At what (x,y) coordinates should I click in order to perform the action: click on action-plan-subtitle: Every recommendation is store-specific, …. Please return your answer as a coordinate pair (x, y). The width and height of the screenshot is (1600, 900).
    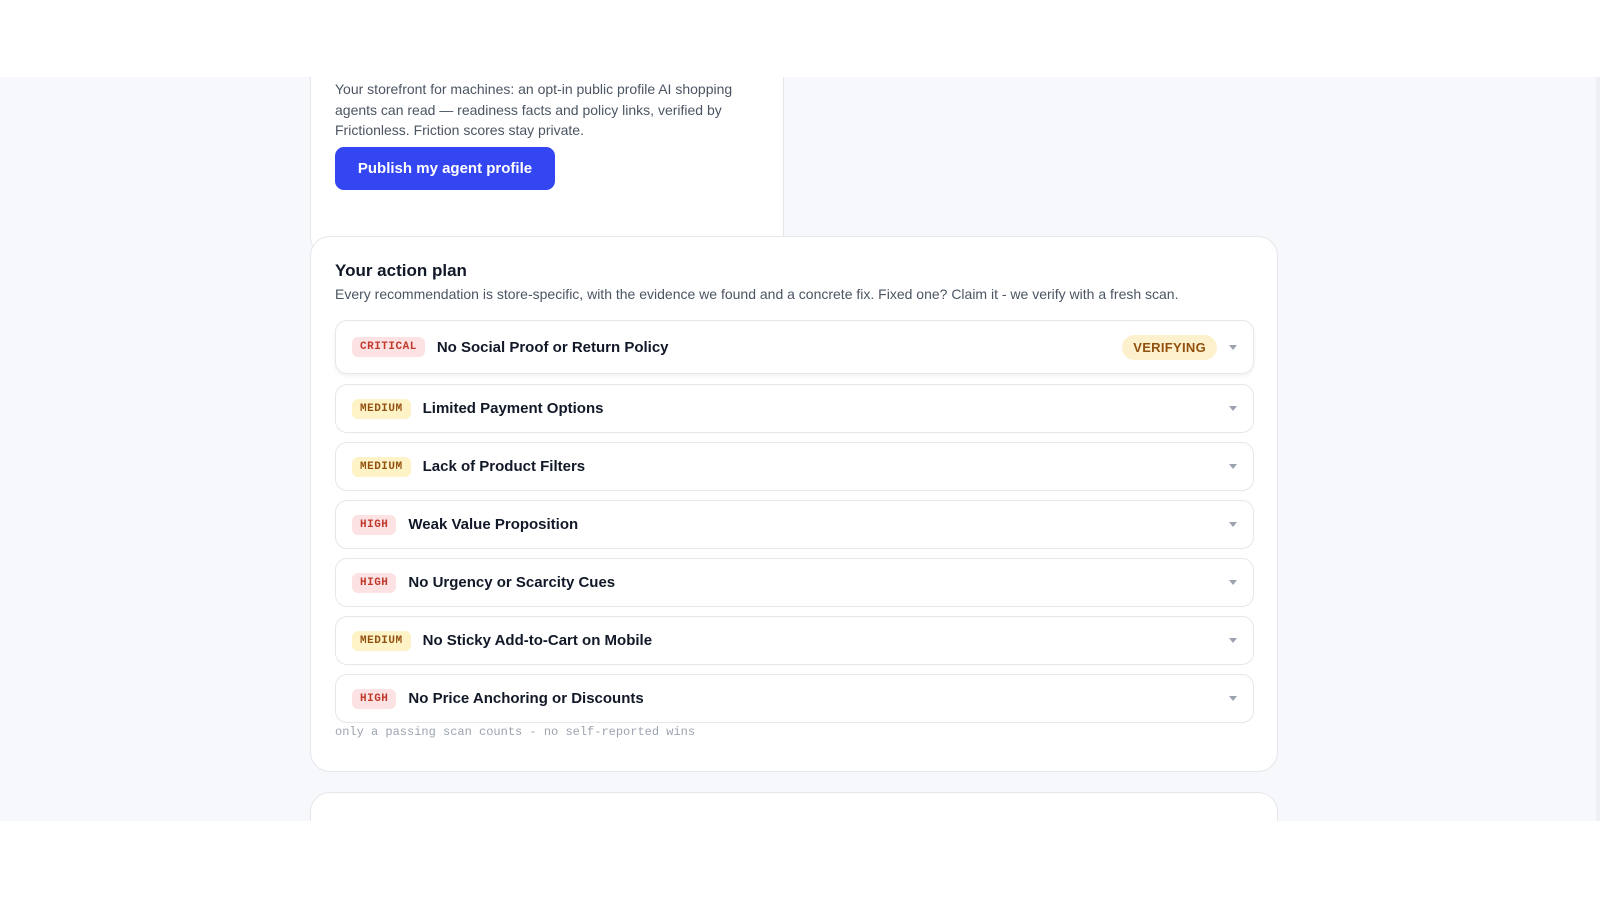
    Looking at the image, I should click on (757, 294).